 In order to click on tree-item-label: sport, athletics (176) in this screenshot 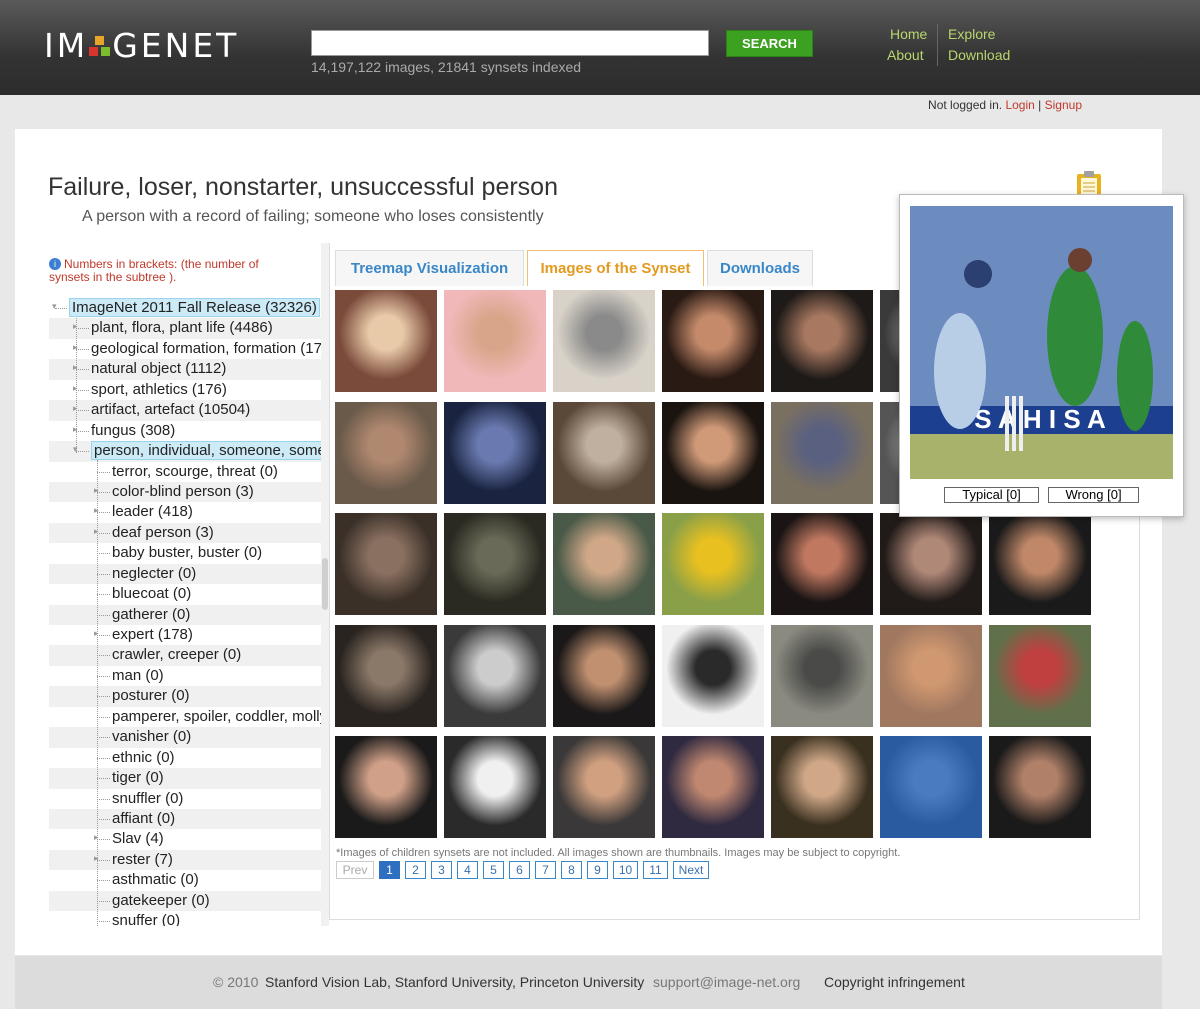, I will do `click(159, 389)`.